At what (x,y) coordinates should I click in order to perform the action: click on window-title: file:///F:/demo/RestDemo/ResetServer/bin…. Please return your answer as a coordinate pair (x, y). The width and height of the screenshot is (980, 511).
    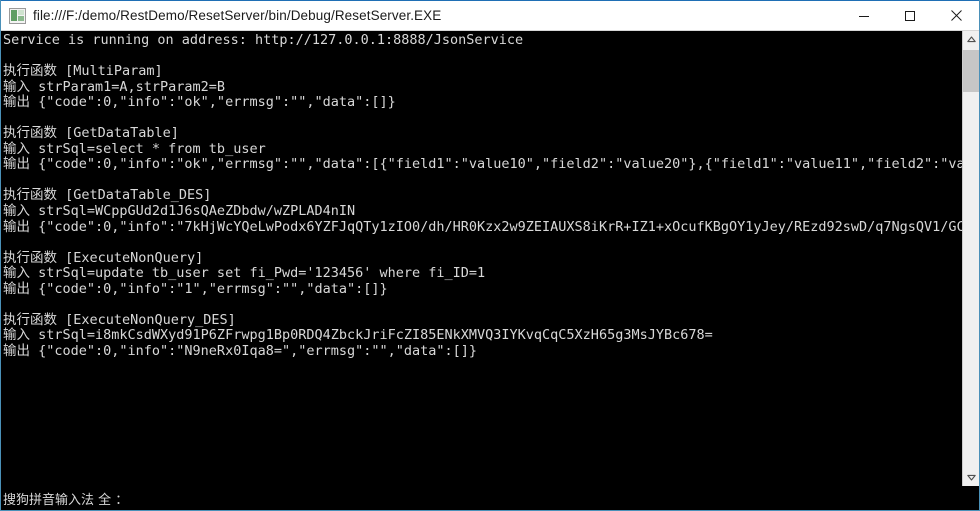
    Looking at the image, I should click on (237, 15).